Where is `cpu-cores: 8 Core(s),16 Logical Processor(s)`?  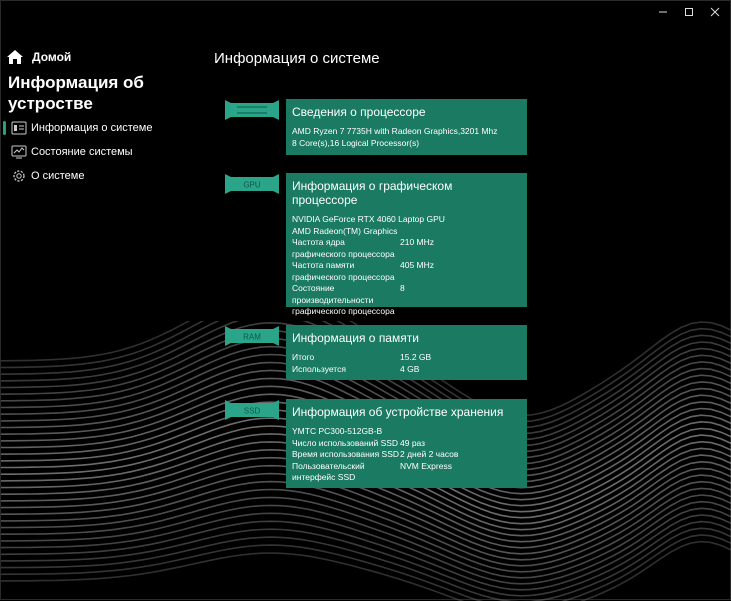
cpu-cores: 8 Core(s),16 Logical Processor(s) is located at coordinates (356, 142).